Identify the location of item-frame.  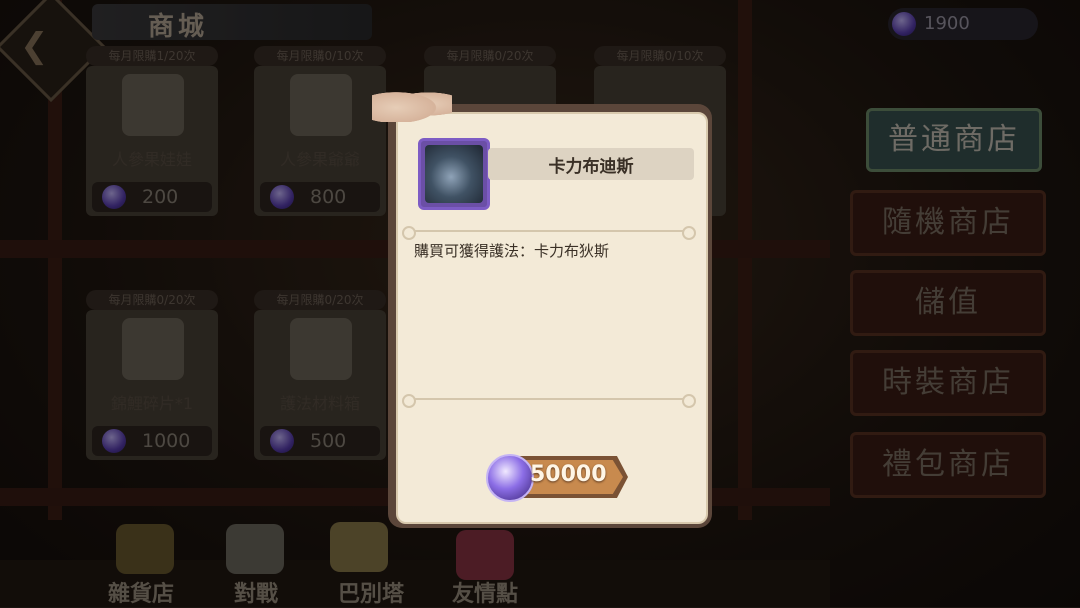
(454, 174).